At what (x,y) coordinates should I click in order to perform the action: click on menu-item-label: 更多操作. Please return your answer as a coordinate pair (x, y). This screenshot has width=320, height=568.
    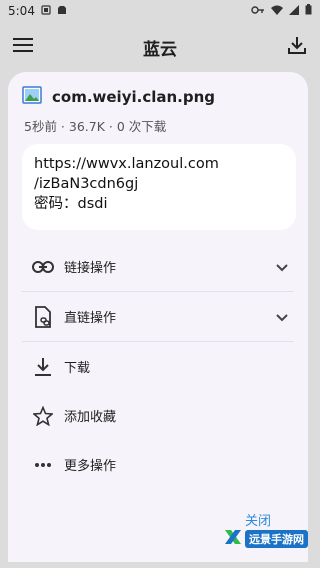
    Looking at the image, I should click on (90, 466).